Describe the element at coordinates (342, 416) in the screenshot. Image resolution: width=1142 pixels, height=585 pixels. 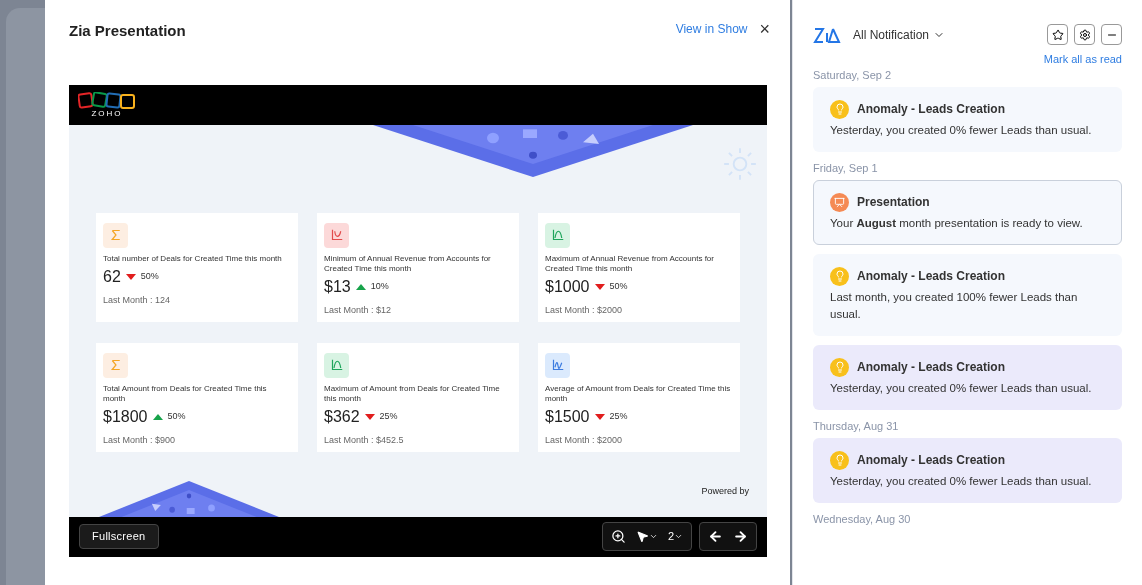
I see `kpi-value: $362` at that location.